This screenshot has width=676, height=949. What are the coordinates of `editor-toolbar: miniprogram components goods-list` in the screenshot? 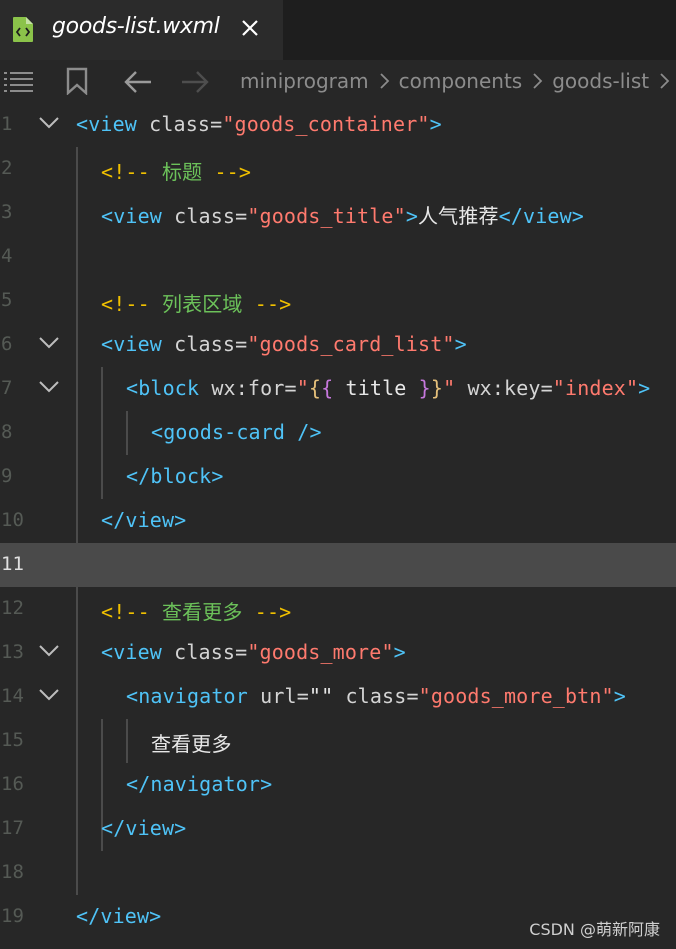 It's located at (338, 82).